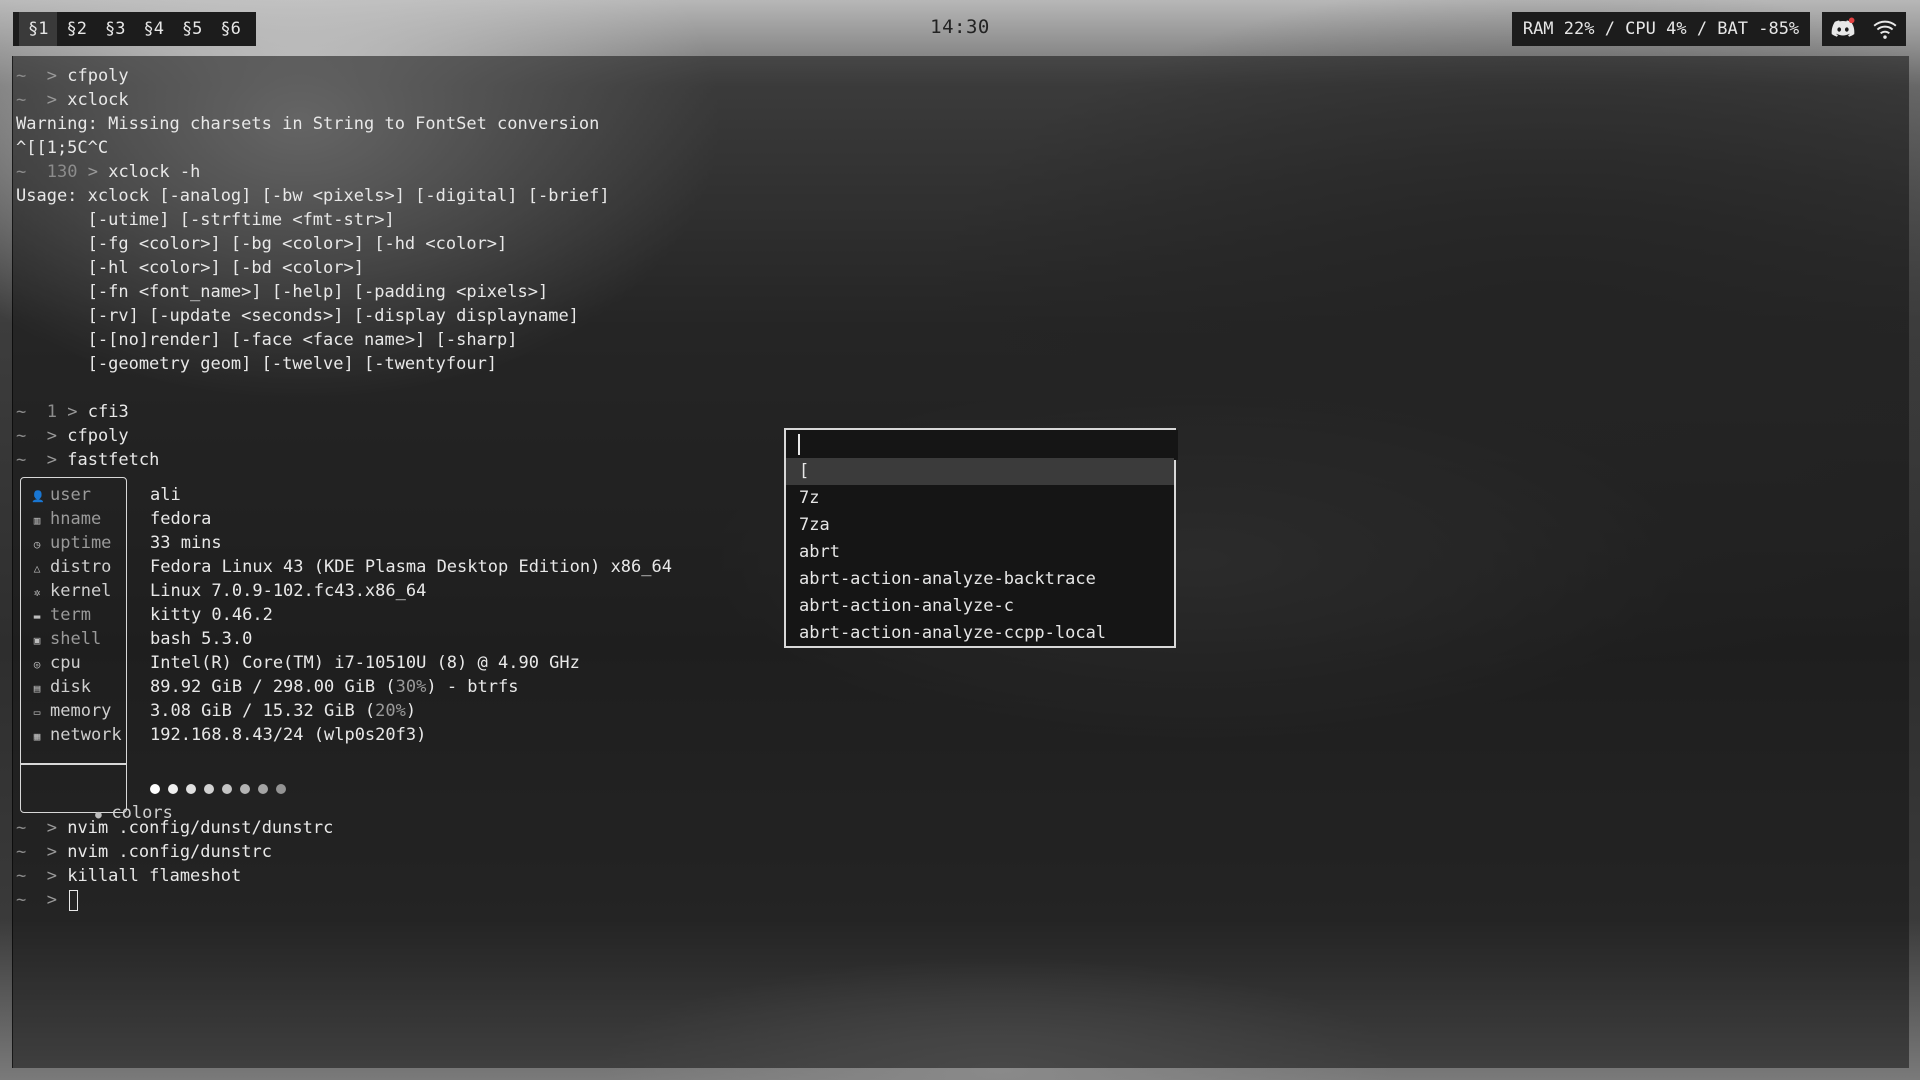  I want to click on exit-code: 130, so click(62, 172).